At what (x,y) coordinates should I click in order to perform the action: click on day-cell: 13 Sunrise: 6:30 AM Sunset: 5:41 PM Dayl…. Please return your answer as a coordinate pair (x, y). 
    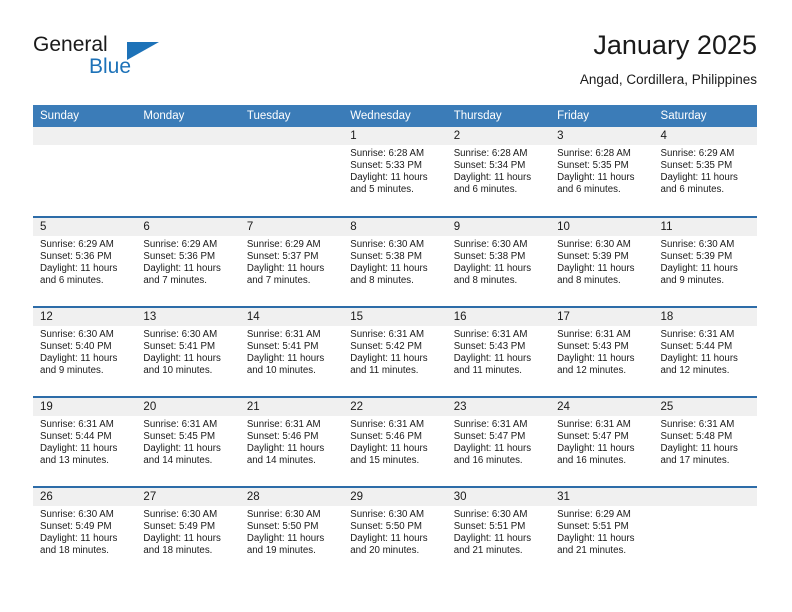
    Looking at the image, I should click on (188, 351).